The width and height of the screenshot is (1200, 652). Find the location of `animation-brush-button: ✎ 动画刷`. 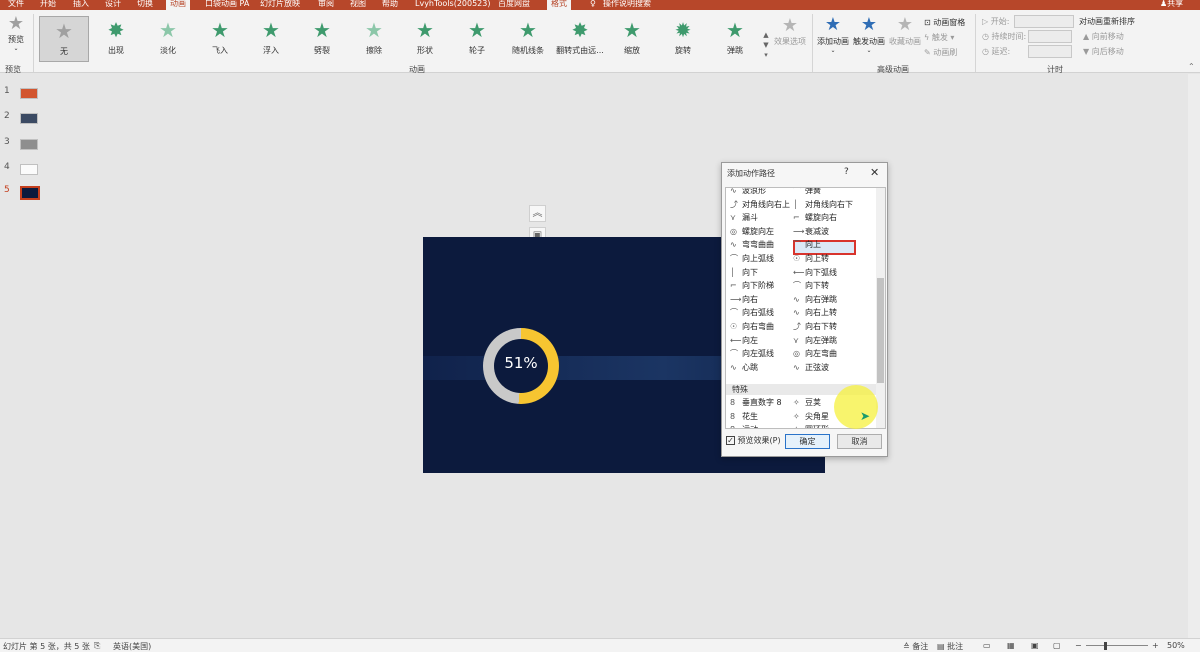

animation-brush-button: ✎ 动画刷 is located at coordinates (940, 52).